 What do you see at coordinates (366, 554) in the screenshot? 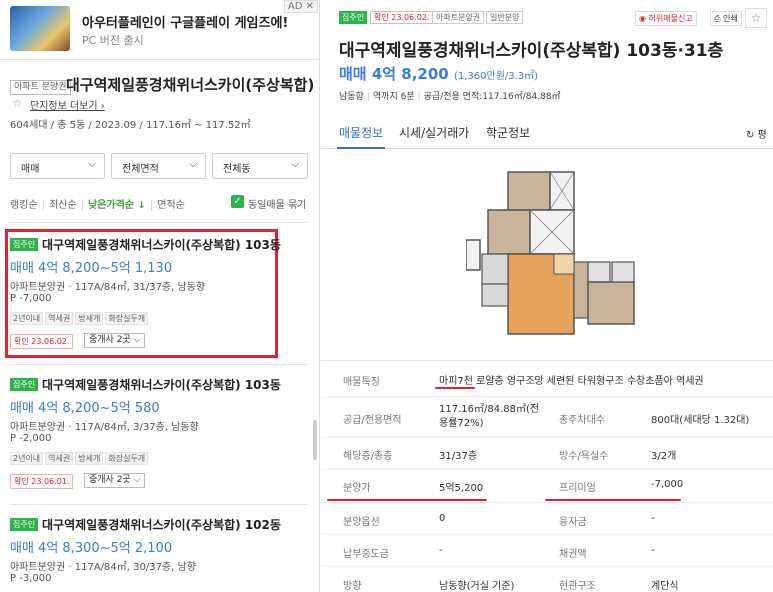
I see `row-header: 납부중도금` at bounding box center [366, 554].